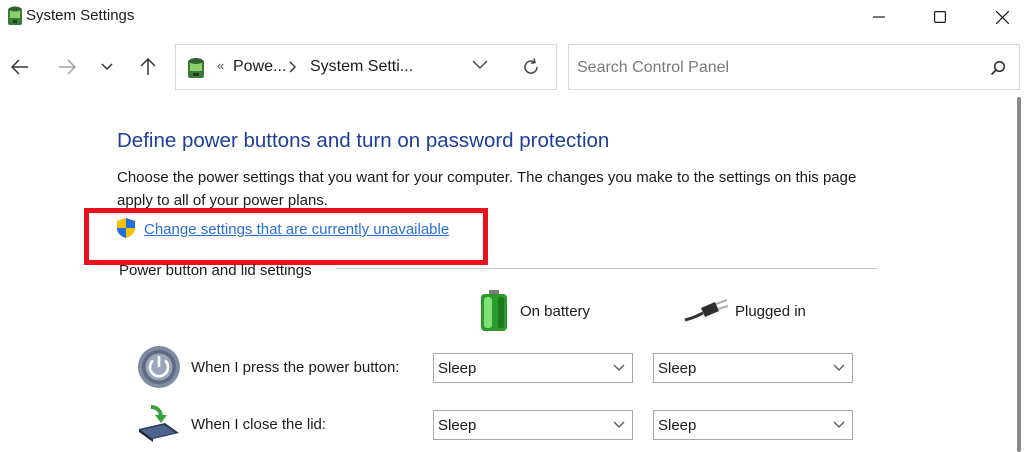 The height and width of the screenshot is (452, 1024). What do you see at coordinates (15, 15) in the screenshot?
I see `app-icon` at bounding box center [15, 15].